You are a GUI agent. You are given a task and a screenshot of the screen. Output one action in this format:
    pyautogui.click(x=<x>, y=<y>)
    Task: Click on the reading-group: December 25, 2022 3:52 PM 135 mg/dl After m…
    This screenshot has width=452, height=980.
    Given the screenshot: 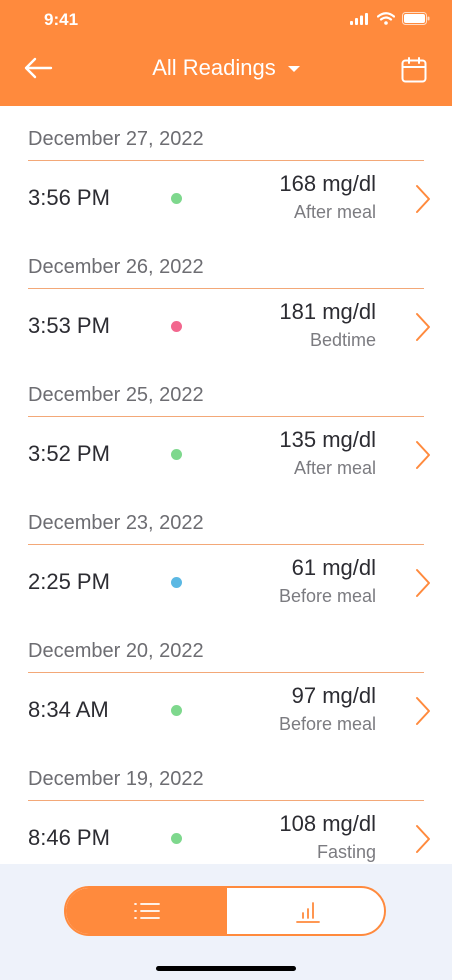 What is the action you would take?
    pyautogui.click(x=226, y=426)
    